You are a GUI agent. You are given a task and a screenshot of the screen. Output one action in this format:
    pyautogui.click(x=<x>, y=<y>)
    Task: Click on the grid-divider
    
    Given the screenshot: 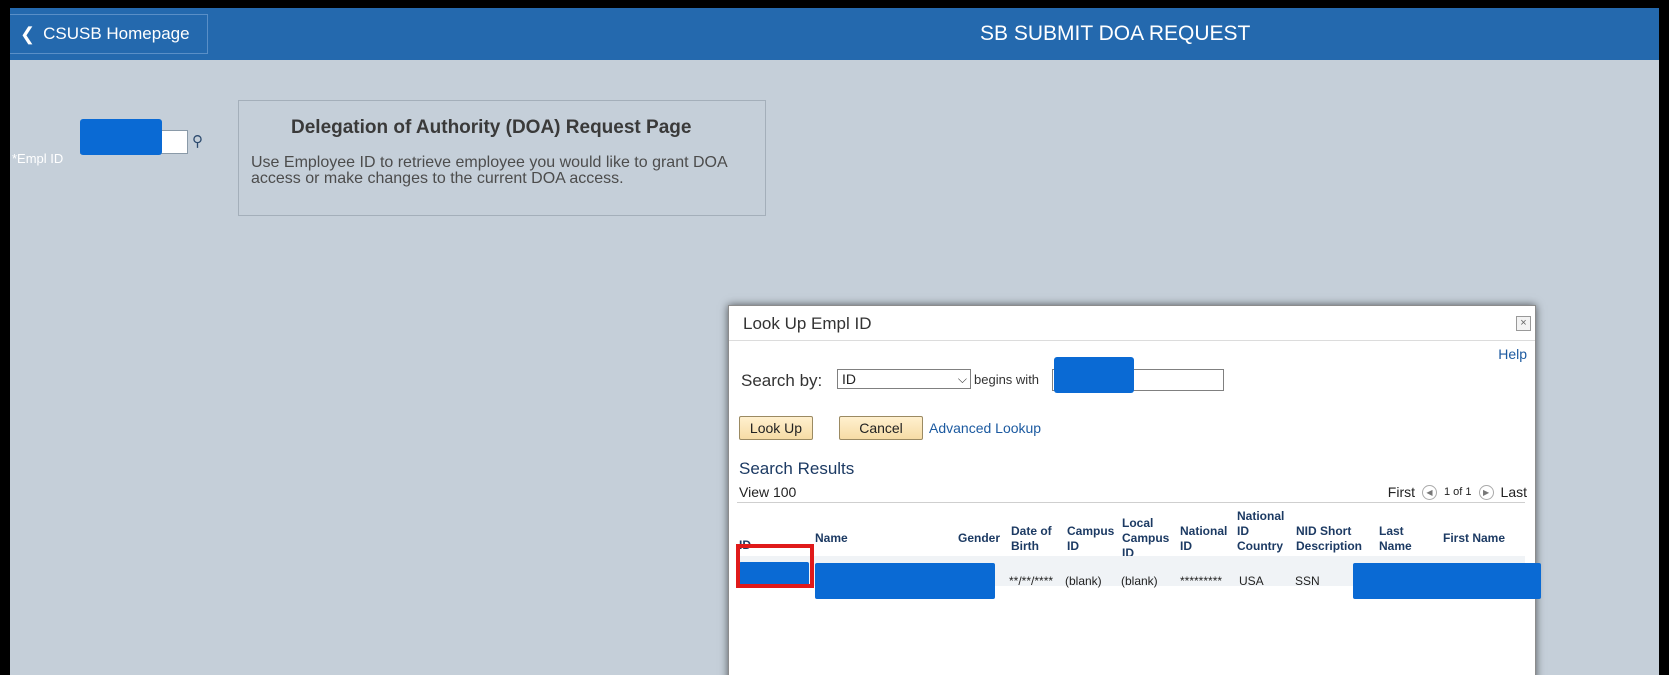 What is the action you would take?
    pyautogui.click(x=1131, y=502)
    